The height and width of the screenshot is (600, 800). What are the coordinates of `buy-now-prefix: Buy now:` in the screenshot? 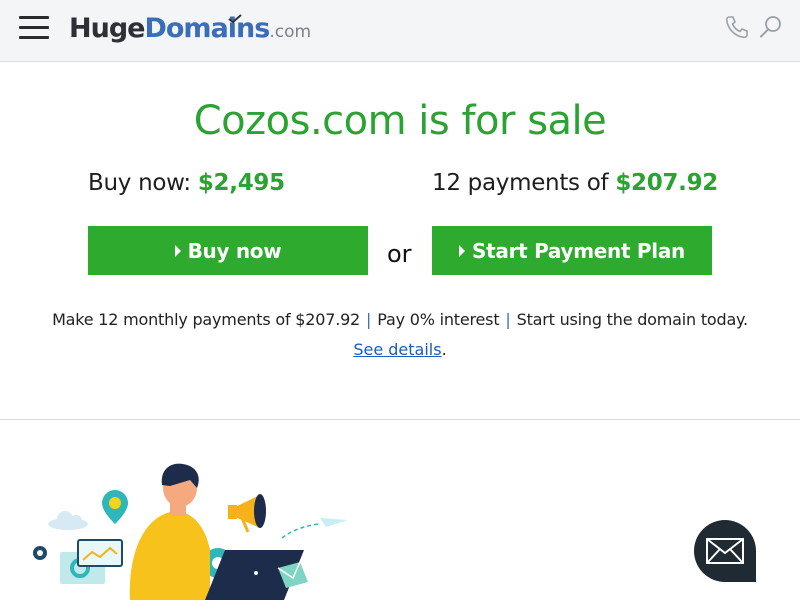 It's located at (143, 183).